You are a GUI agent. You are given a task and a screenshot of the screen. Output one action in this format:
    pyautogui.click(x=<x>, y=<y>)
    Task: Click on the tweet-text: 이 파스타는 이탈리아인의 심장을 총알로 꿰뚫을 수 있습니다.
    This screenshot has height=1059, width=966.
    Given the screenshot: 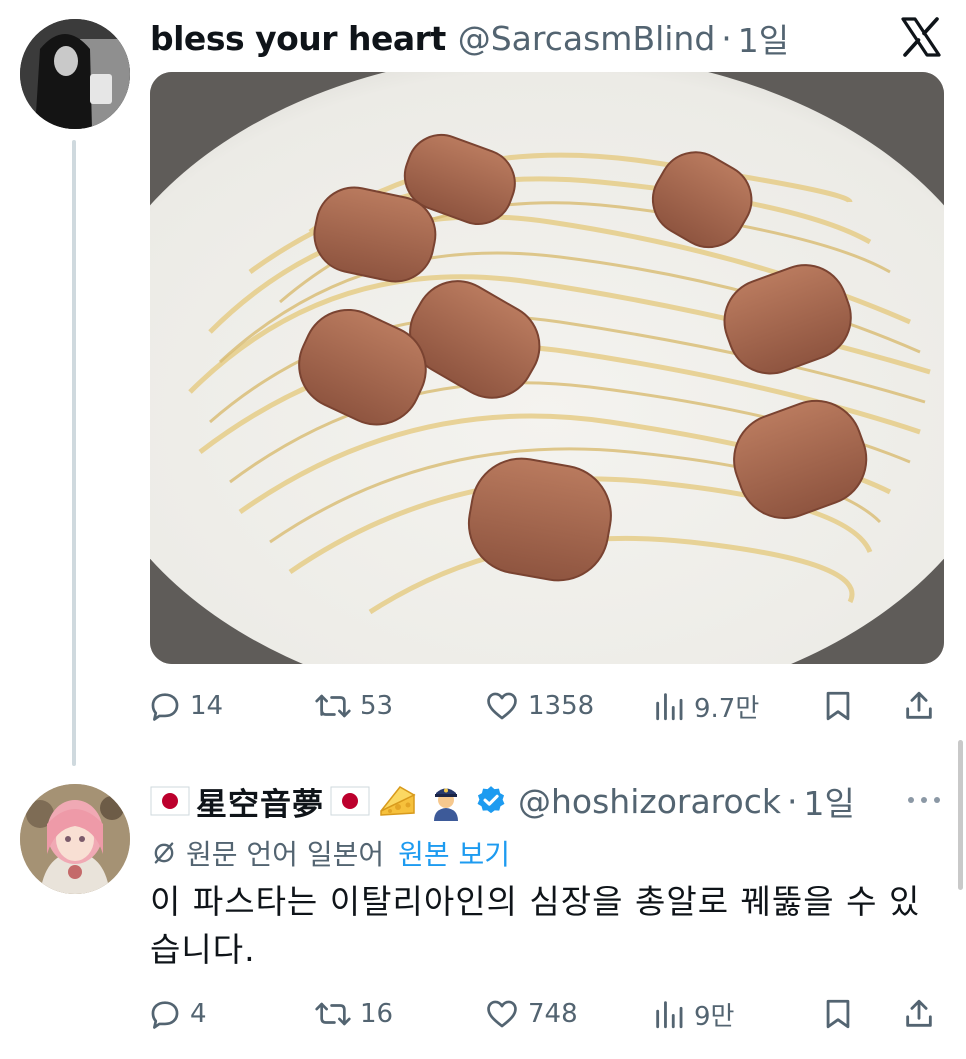 What is the action you would take?
    pyautogui.click(x=535, y=925)
    